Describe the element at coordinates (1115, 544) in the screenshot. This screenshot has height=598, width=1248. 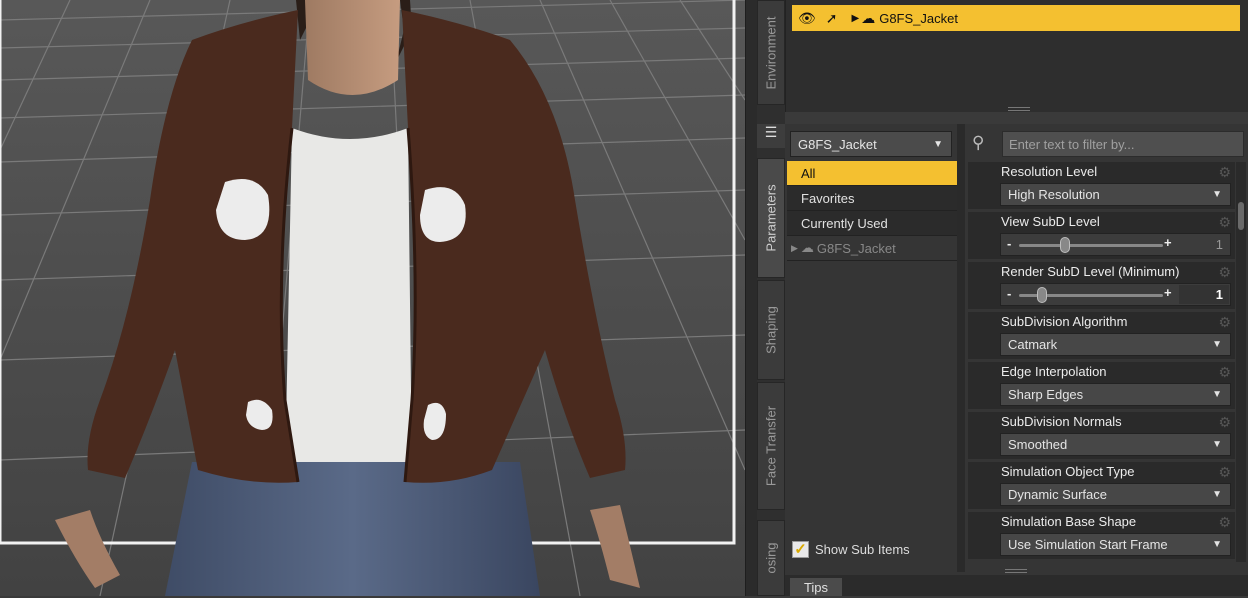
I see `simulation-base-shape-select: Use Simulation Start Frame ▼` at that location.